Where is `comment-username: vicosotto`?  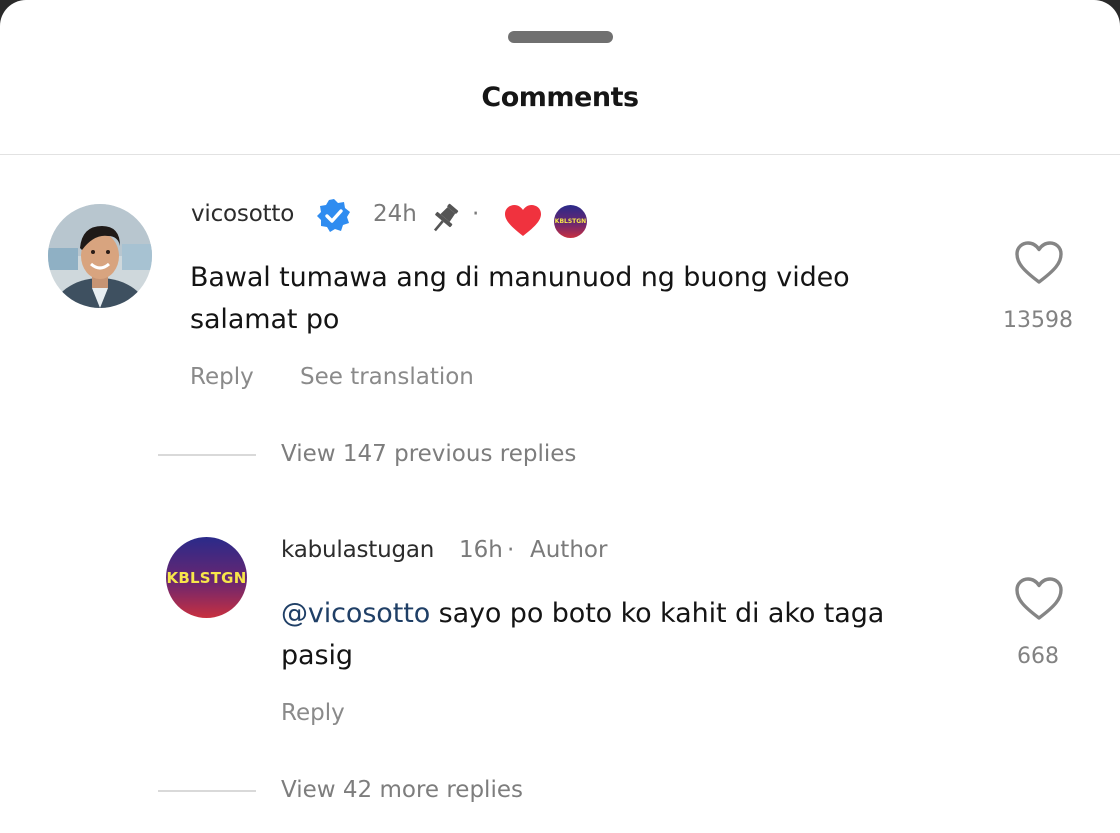 comment-username: vicosotto is located at coordinates (242, 214).